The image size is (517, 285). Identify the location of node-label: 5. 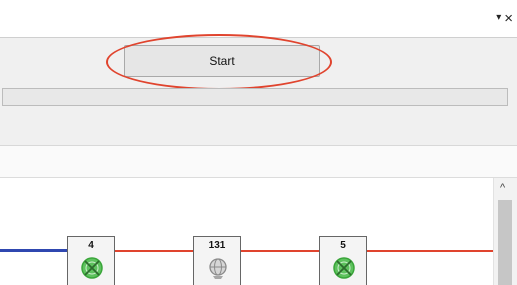
(343, 245).